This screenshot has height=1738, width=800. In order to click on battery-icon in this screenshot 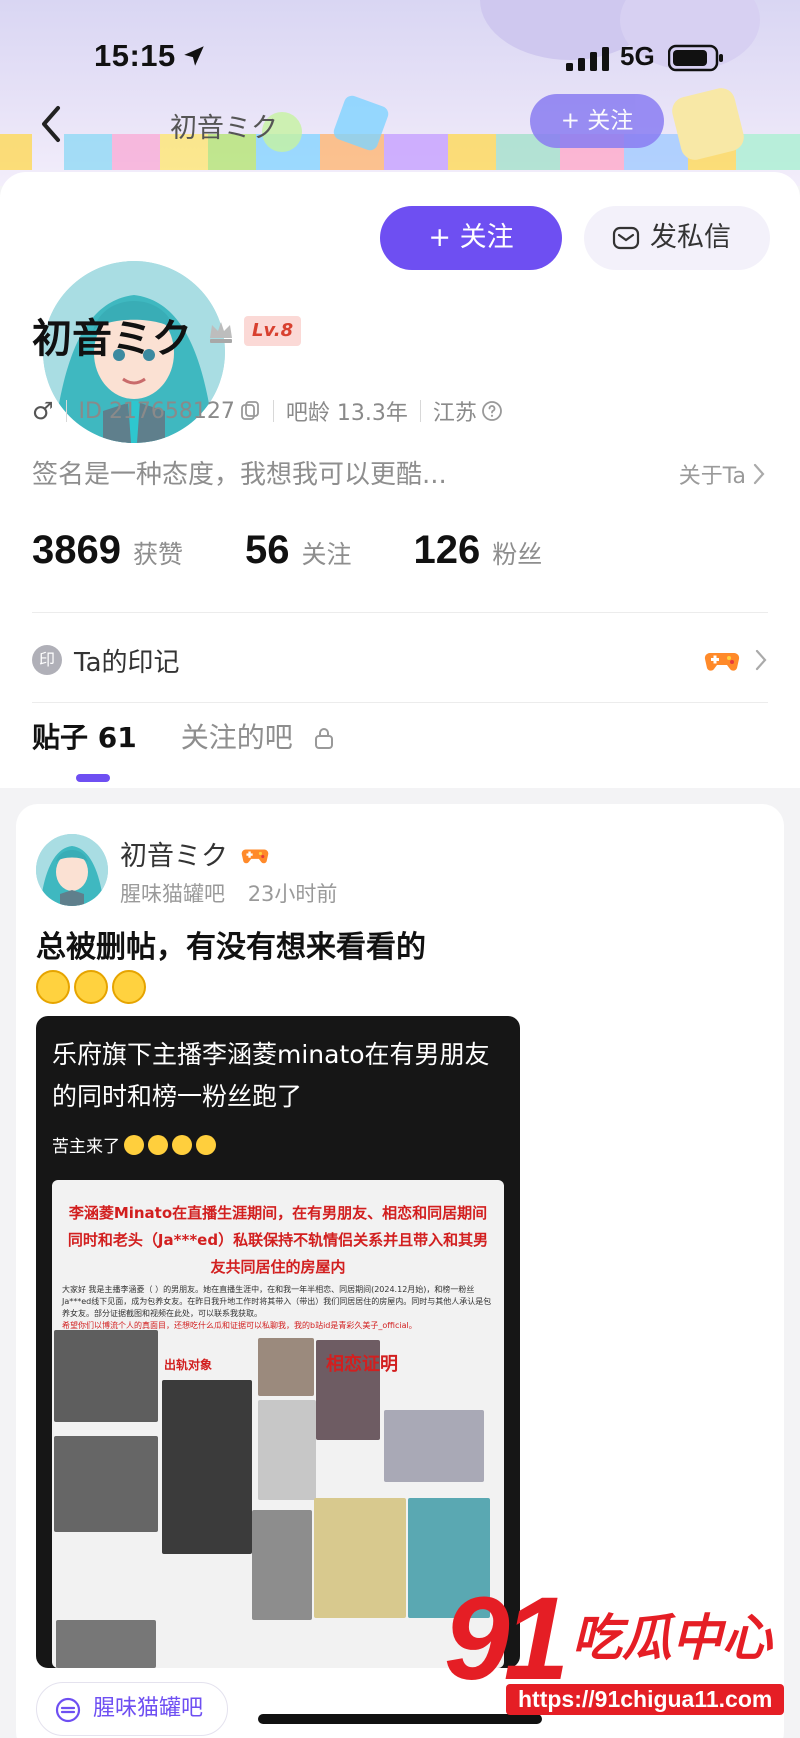, I will do `click(695, 58)`.